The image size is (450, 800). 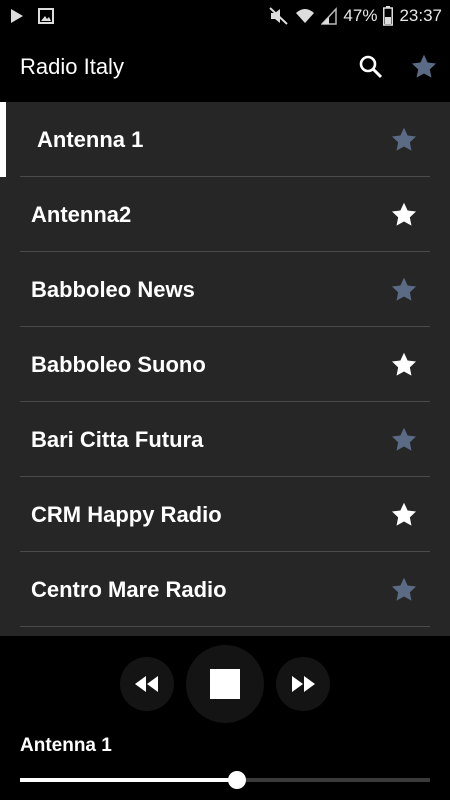 What do you see at coordinates (329, 16) in the screenshot?
I see `signal-icon` at bounding box center [329, 16].